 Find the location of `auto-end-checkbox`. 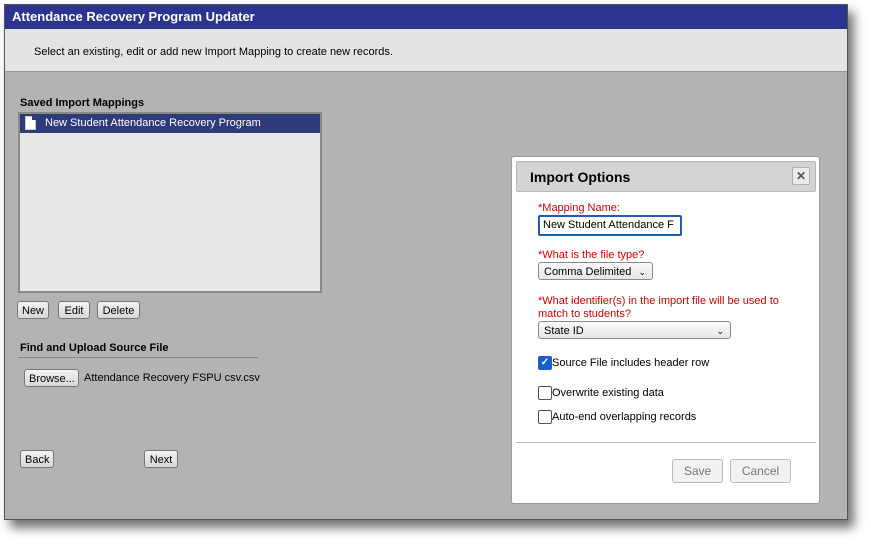

auto-end-checkbox is located at coordinates (545, 417).